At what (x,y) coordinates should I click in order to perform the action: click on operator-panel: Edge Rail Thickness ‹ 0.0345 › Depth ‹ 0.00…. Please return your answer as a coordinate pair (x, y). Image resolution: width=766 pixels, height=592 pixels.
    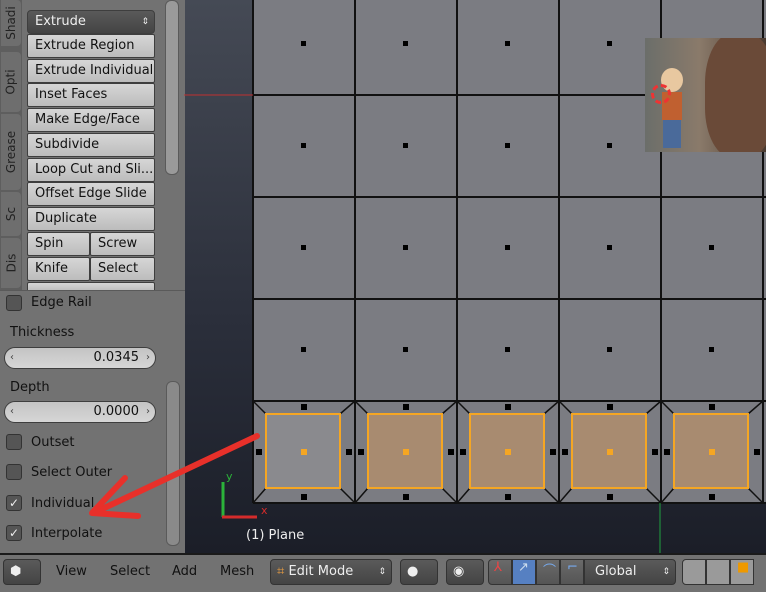
    Looking at the image, I should click on (92, 421).